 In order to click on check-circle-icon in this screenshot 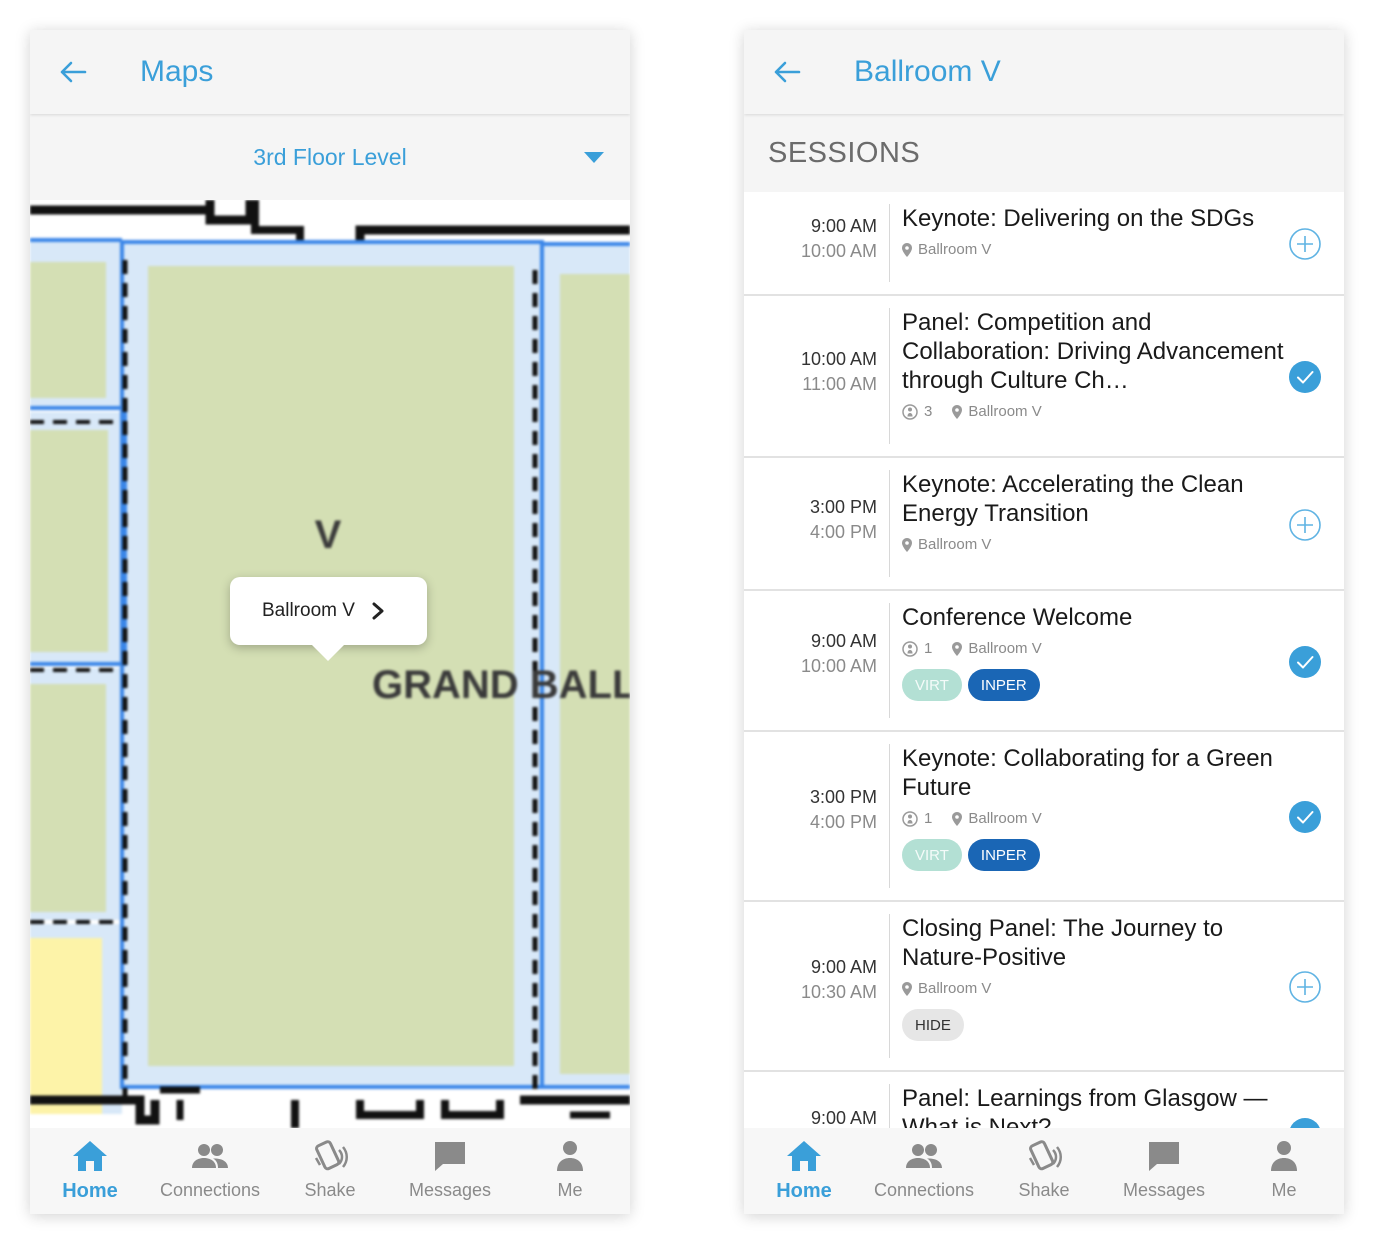, I will do `click(1305, 817)`.